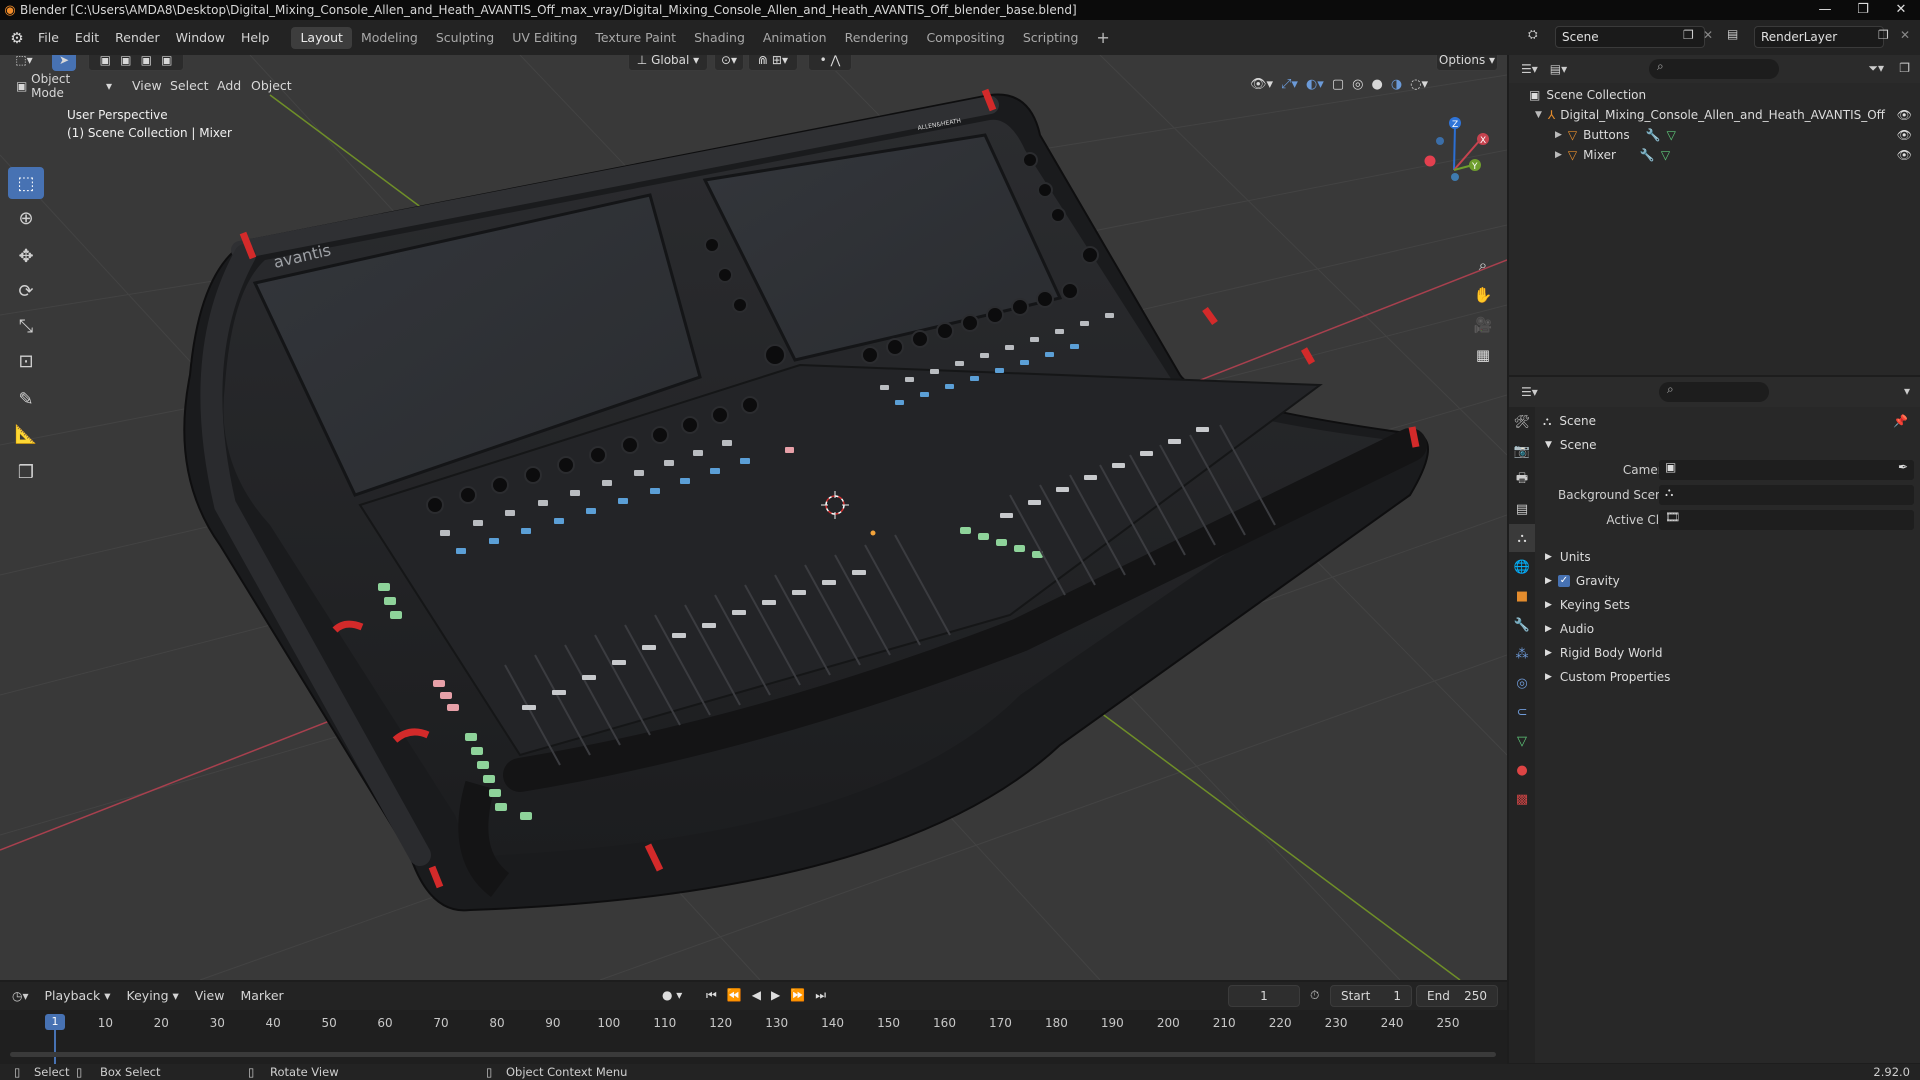  Describe the element at coordinates (1289, 84) in the screenshot. I see `gizmo-toggle-icon: ⤢▾` at that location.